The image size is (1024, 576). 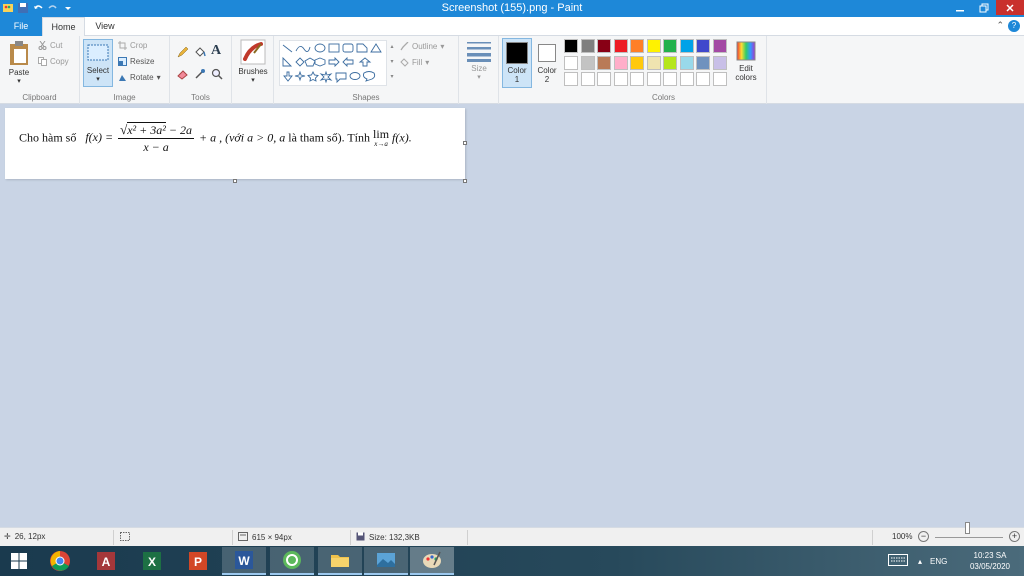 I want to click on tab-home: Home, so click(x=63, y=26).